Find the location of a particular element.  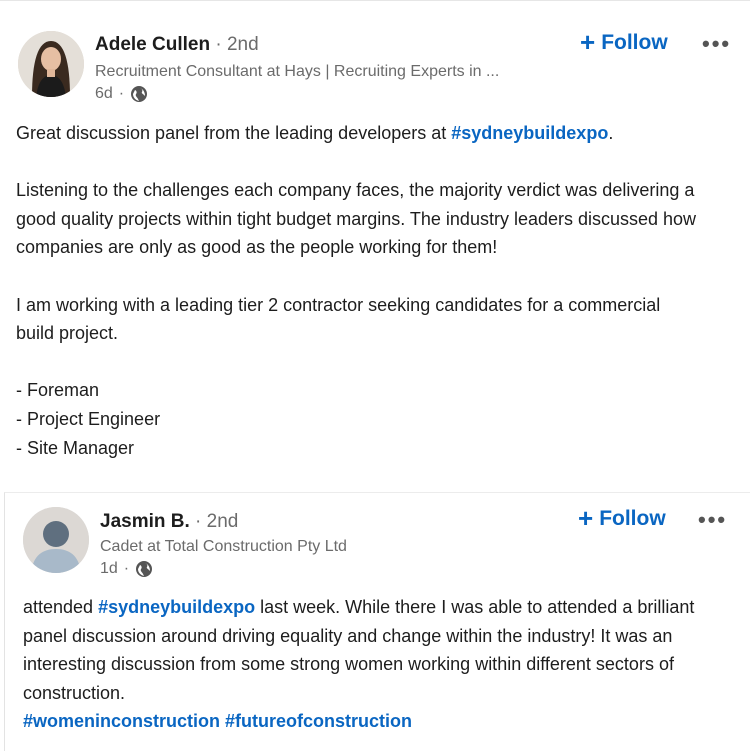

hashtag-link: #womeninconstruction is located at coordinates (121, 721).